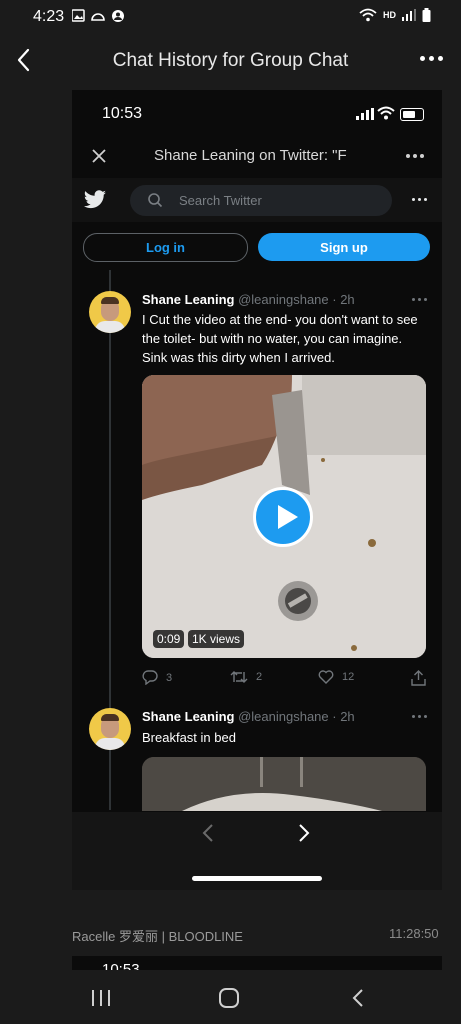 This screenshot has width=461, height=1024. Describe the element at coordinates (389, 15) in the screenshot. I see `network-type-label: HD` at that location.